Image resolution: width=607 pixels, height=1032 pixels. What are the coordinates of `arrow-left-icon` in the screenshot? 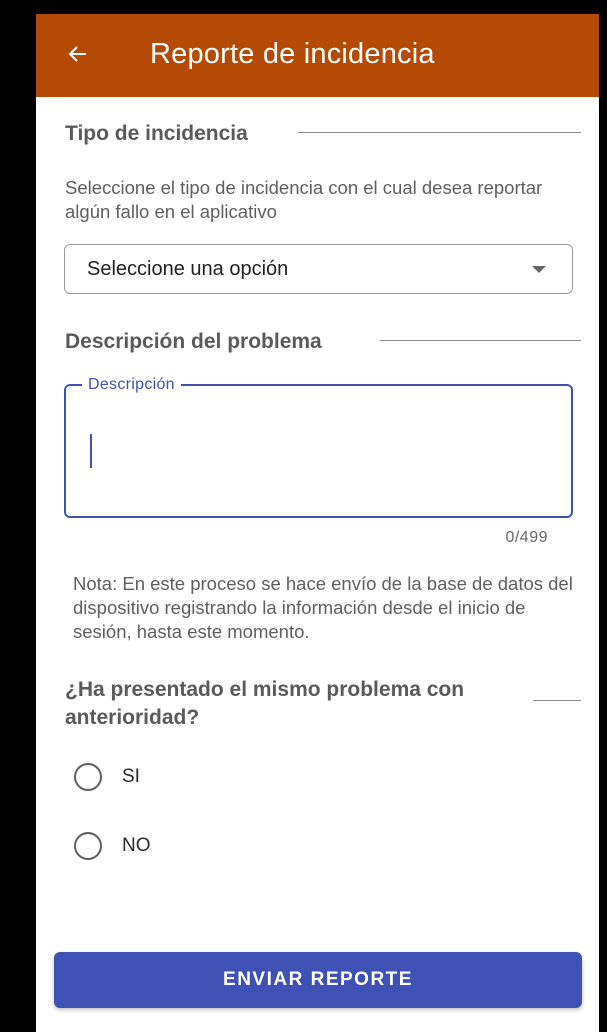 It's located at (77, 54).